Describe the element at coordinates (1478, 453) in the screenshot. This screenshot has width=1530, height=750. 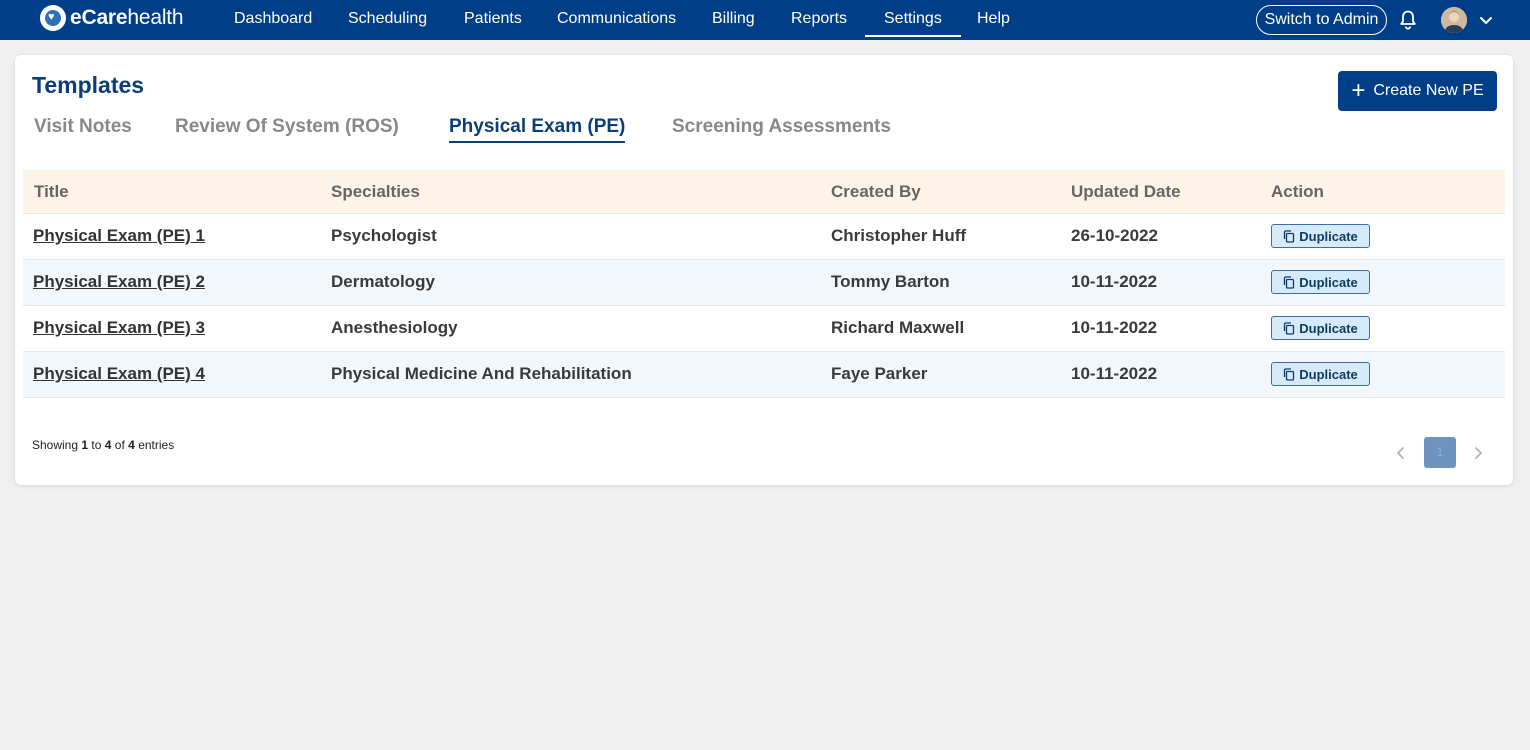
I see `chevron-right-icon` at that location.